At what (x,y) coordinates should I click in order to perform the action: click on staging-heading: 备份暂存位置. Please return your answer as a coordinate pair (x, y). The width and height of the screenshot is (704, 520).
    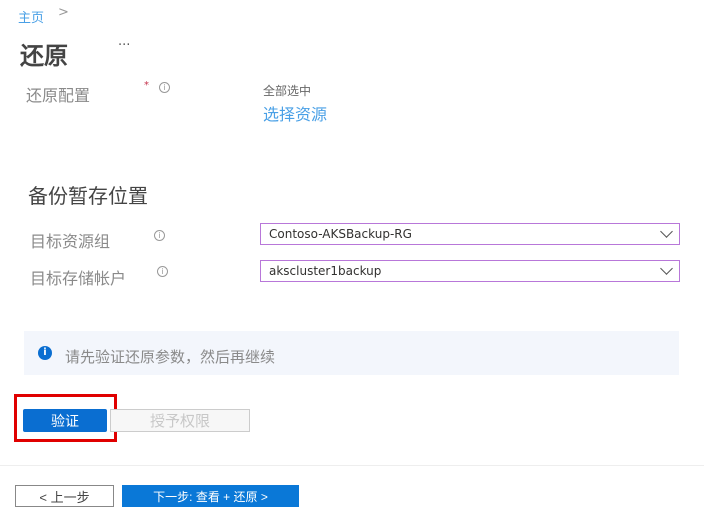
    Looking at the image, I should click on (88, 196).